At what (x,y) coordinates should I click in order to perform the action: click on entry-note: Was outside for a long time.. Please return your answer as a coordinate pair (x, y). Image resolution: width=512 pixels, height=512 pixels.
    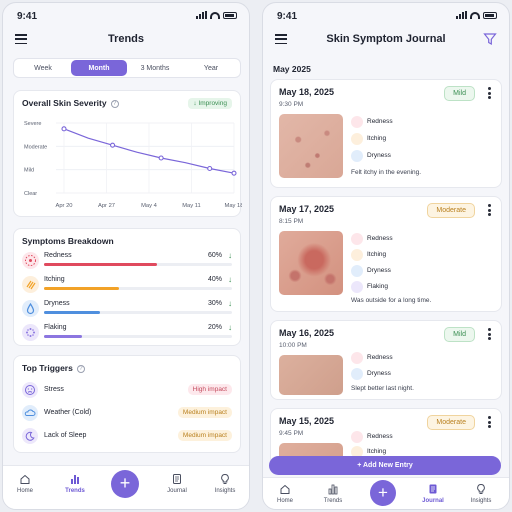
    Looking at the image, I should click on (391, 300).